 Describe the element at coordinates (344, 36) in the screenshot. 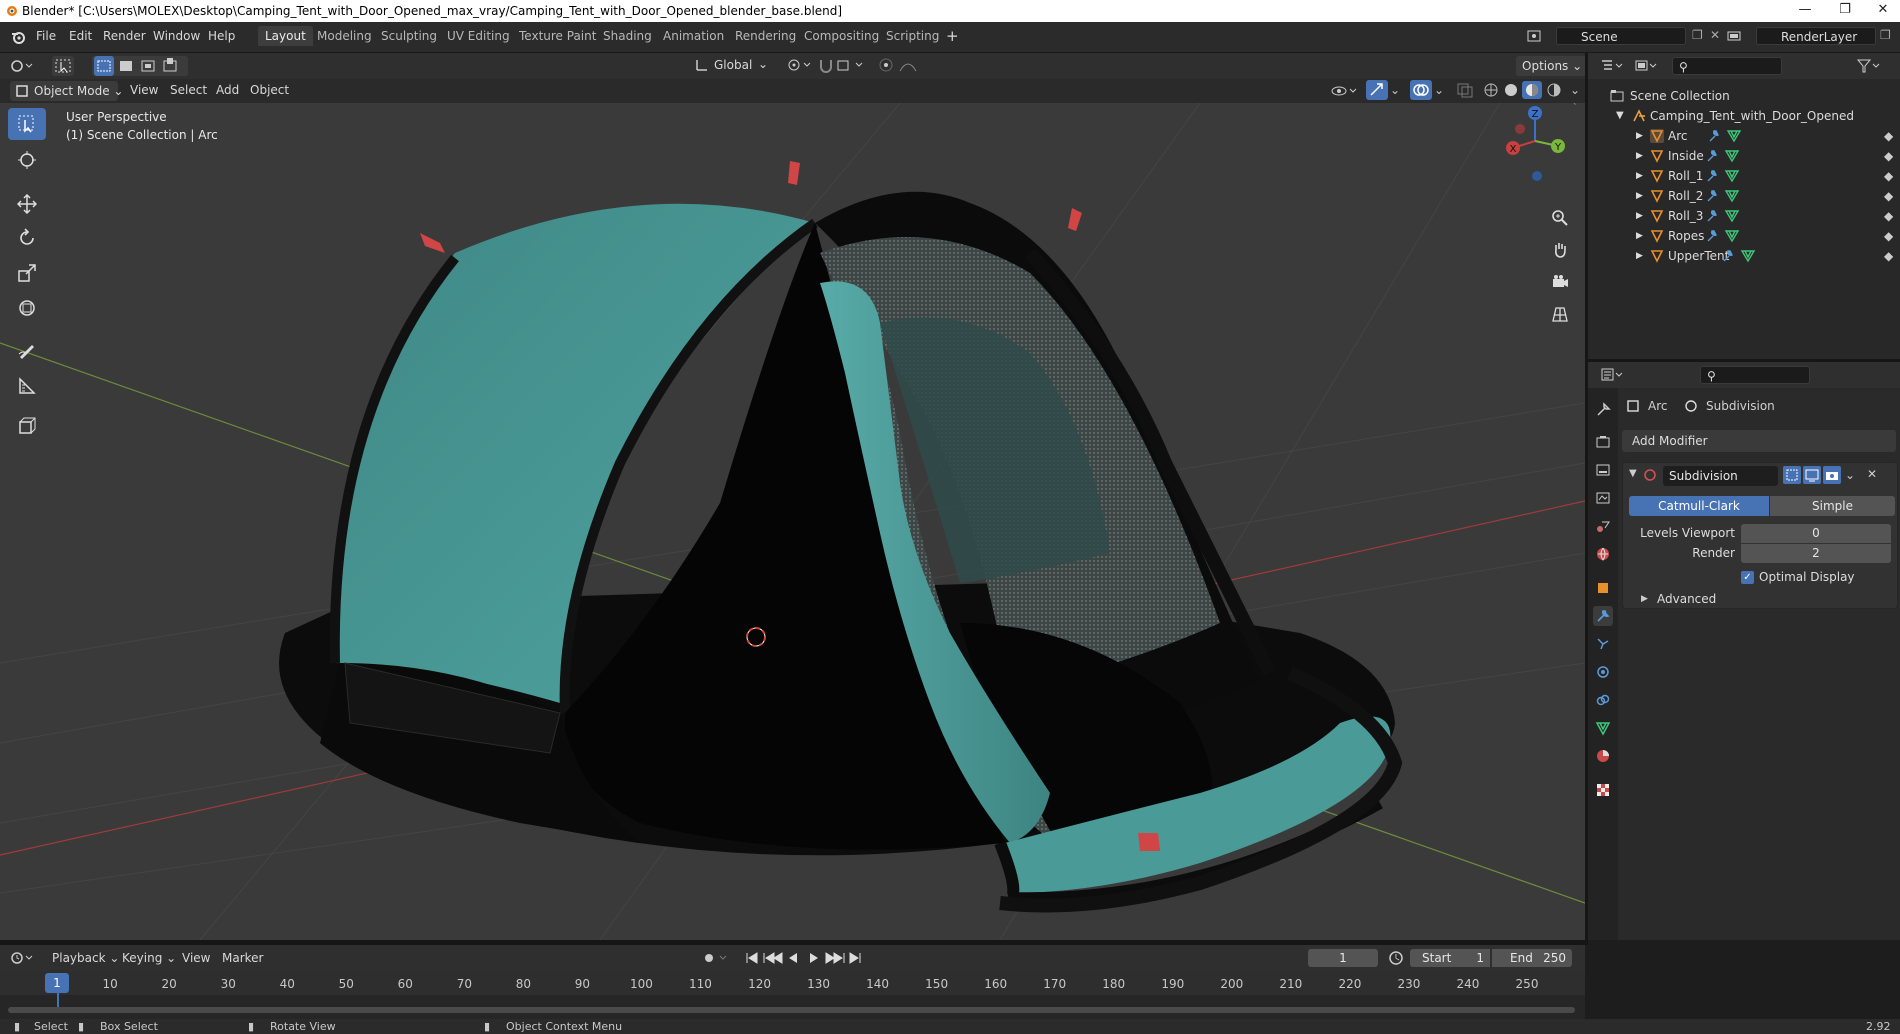

I see `tab-modeling: Modeling` at that location.